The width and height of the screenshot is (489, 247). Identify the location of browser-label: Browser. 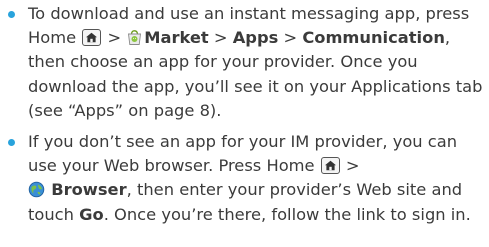
(89, 190).